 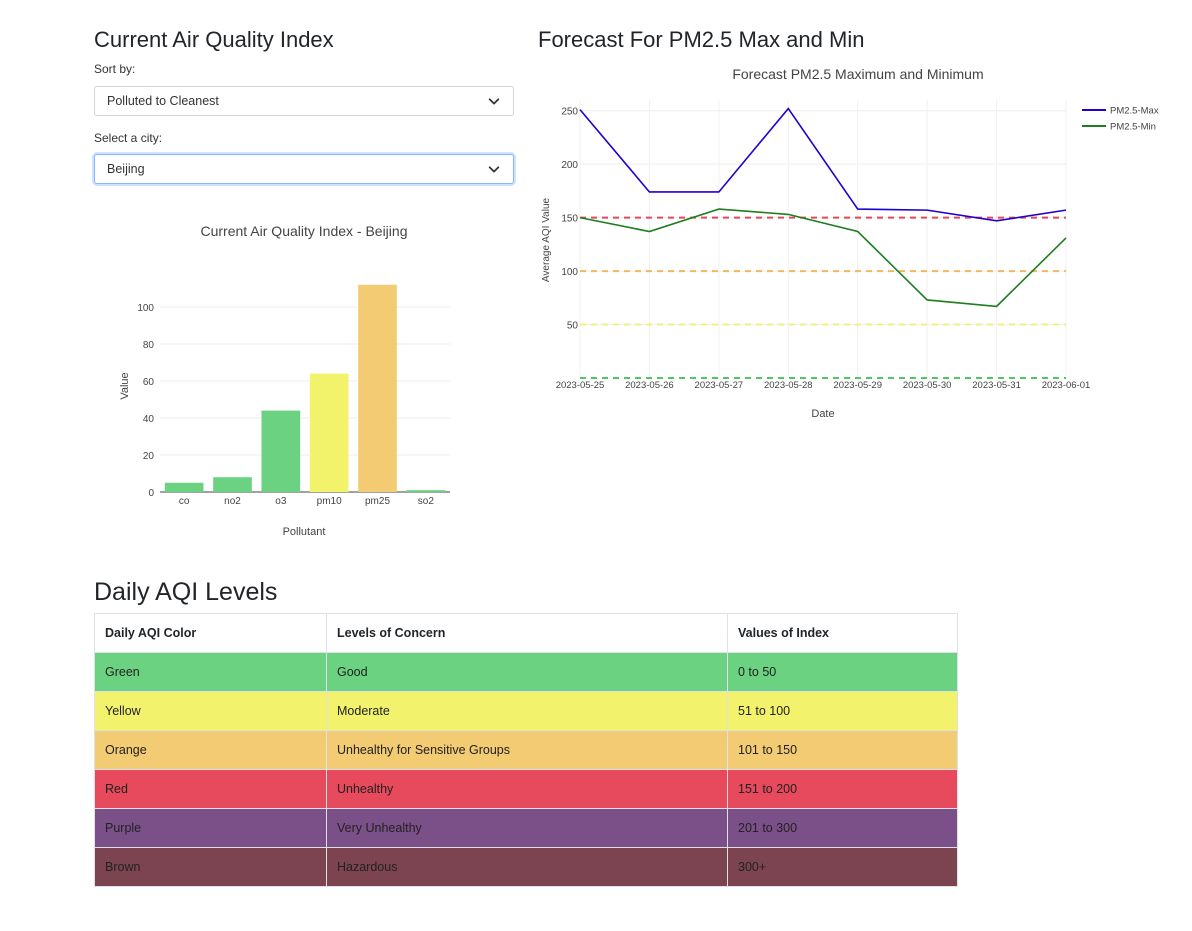 What do you see at coordinates (329, 432) in the screenshot?
I see `bar-pm10` at bounding box center [329, 432].